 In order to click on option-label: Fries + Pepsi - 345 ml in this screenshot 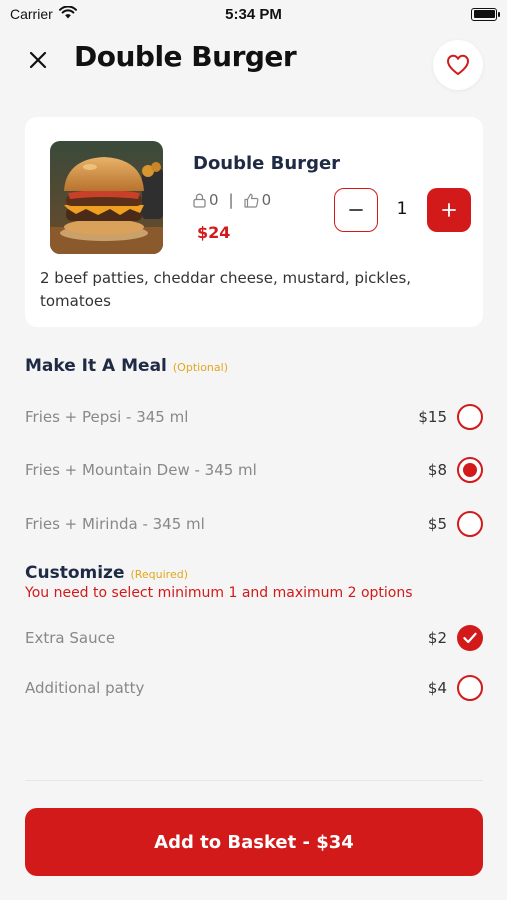, I will do `click(107, 417)`.